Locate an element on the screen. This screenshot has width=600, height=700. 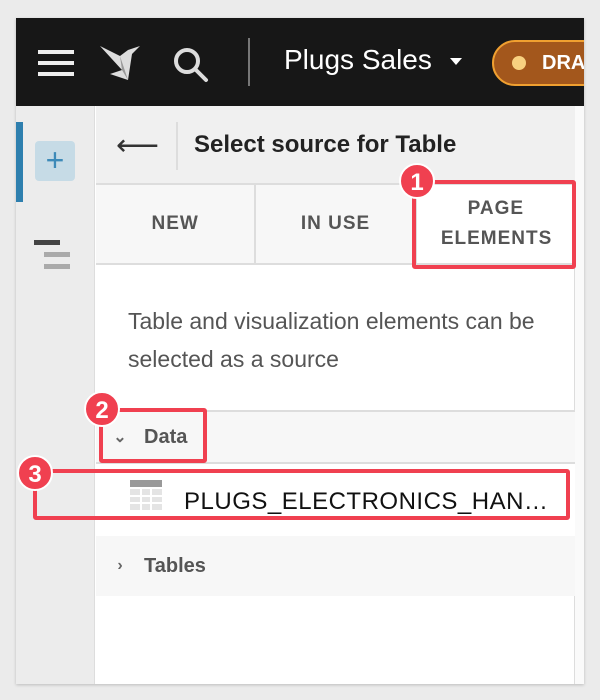
left-rail: + is located at coordinates (55, 395).